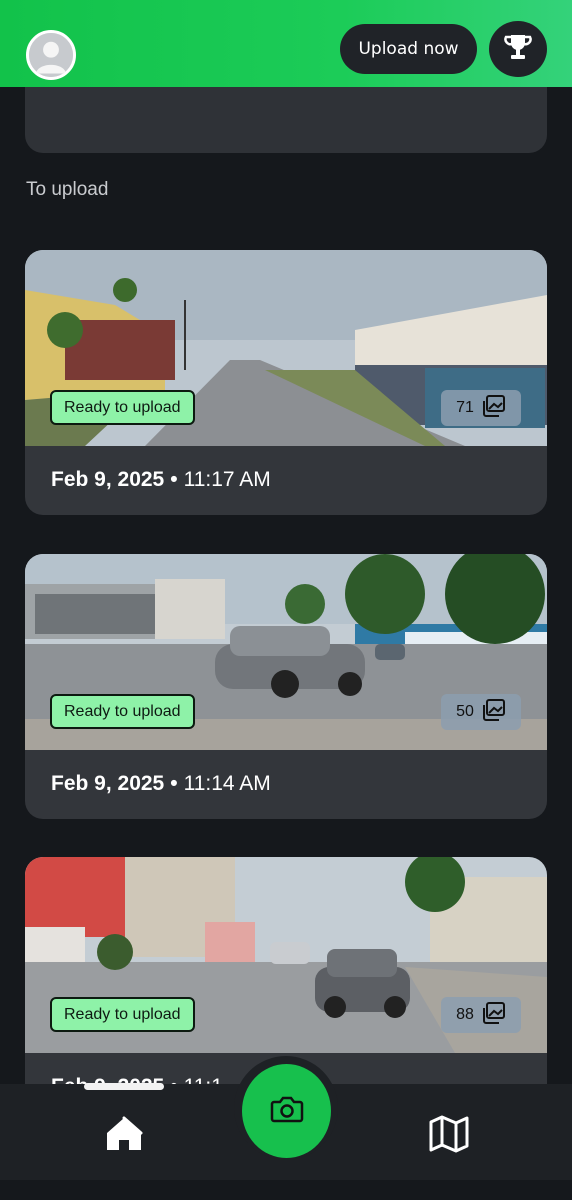 The width and height of the screenshot is (572, 1200). What do you see at coordinates (465, 1014) in the screenshot?
I see `photo-count: 88` at bounding box center [465, 1014].